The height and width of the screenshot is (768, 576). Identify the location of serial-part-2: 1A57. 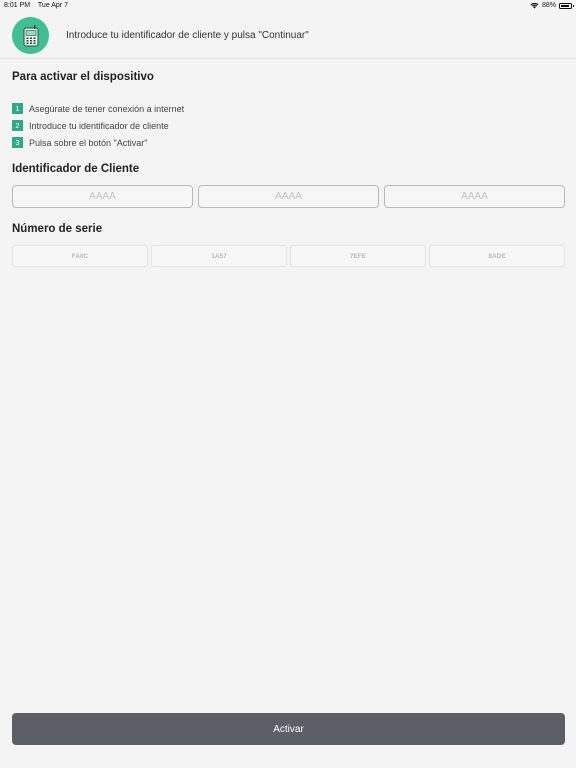
(219, 256).